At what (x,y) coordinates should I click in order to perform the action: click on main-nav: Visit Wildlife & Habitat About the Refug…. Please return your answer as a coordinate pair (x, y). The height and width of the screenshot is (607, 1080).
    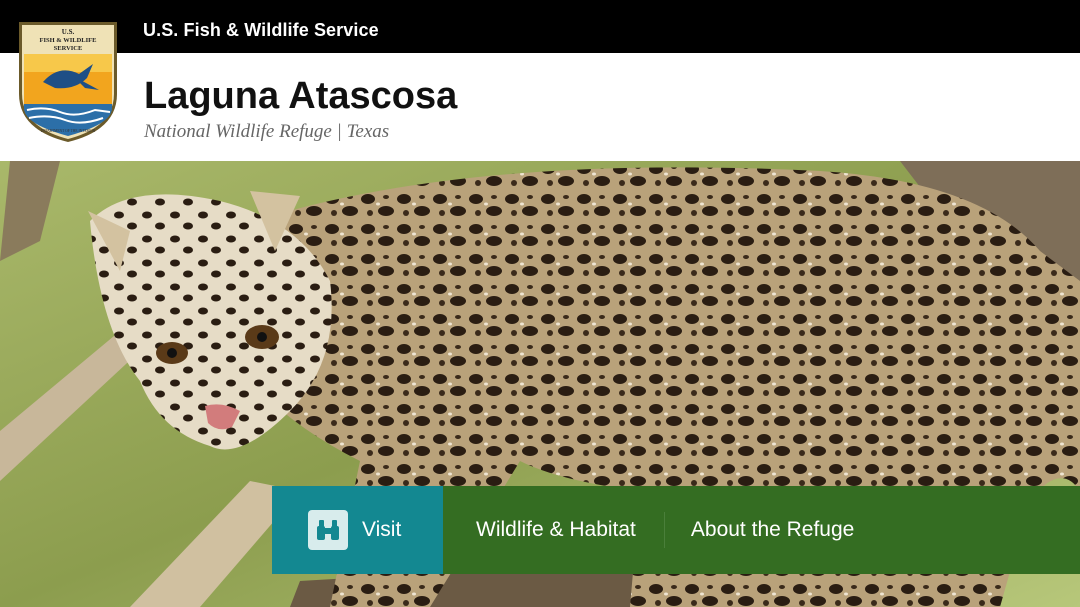
    Looking at the image, I should click on (676, 530).